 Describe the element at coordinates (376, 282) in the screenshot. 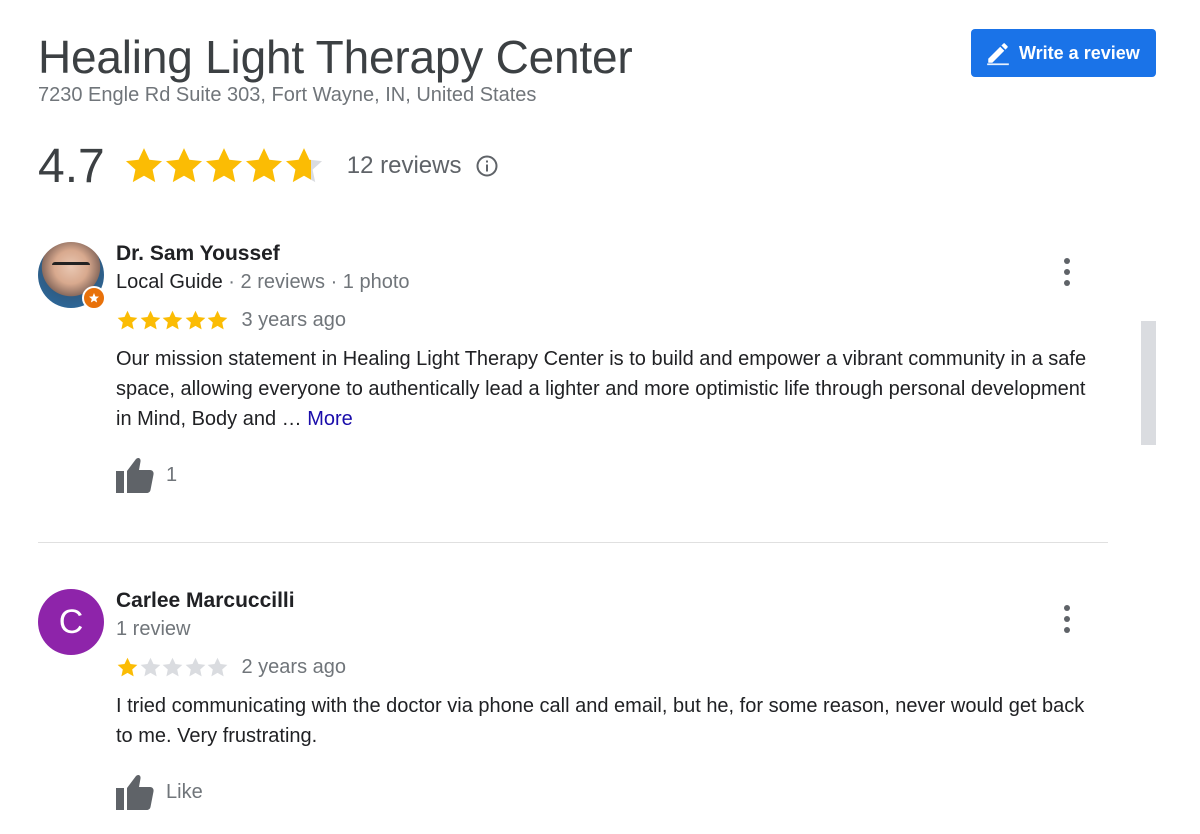

I see `reviewer-photo-count: 1 photo` at that location.